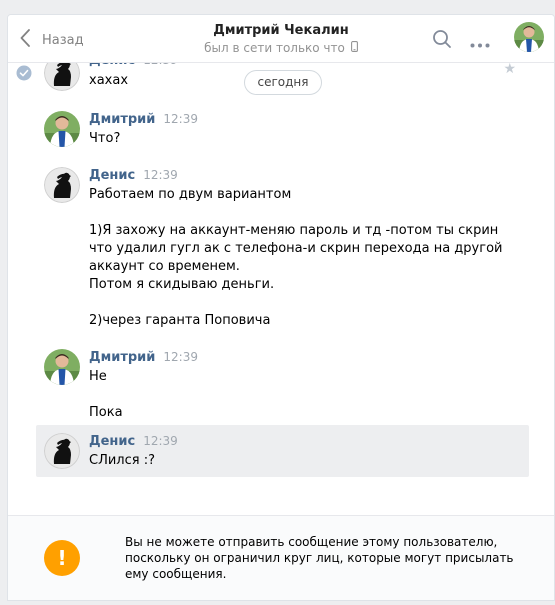 This screenshot has width=555, height=605. I want to click on message-item-selected: Денис 12:39 СЛился :?, so click(282, 451).